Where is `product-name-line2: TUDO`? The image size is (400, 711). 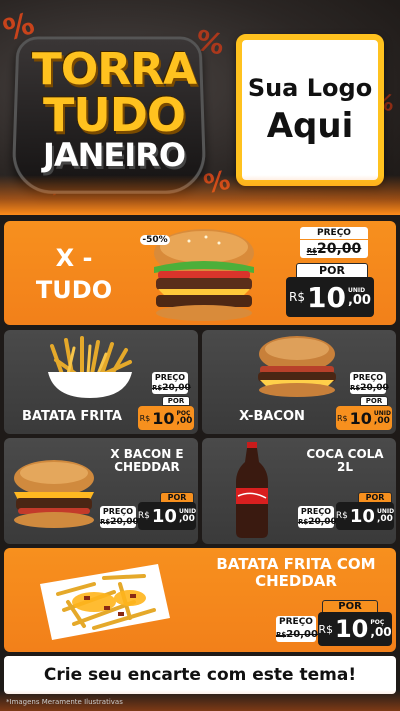 product-name-line2: TUDO is located at coordinates (74, 290).